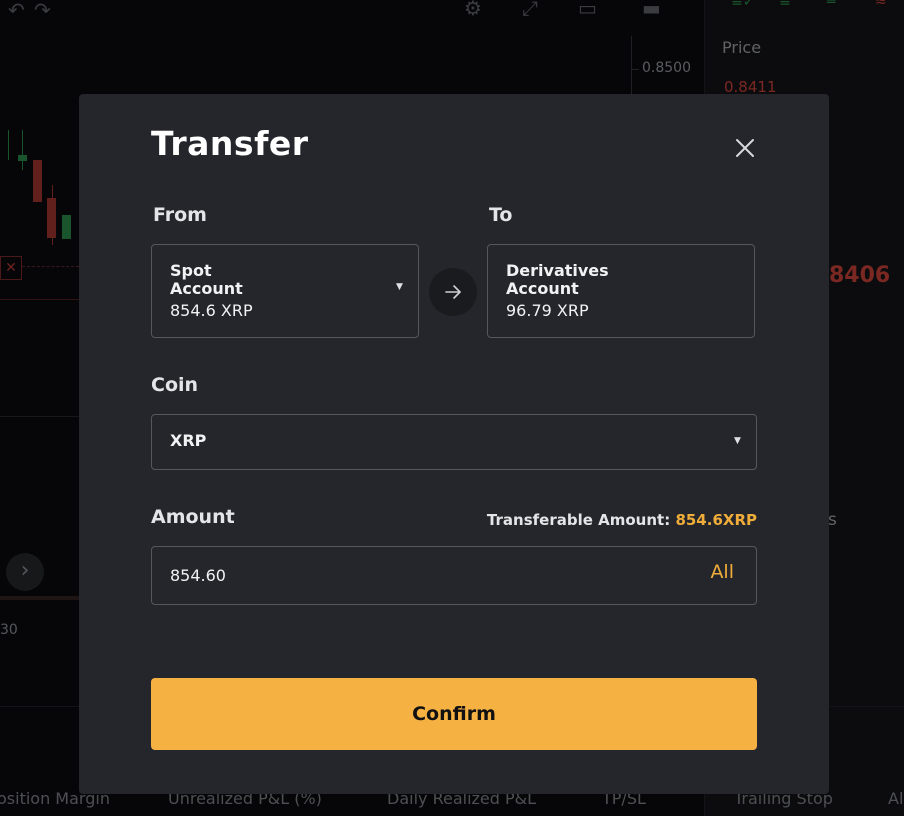 This screenshot has width=904, height=816. Describe the element at coordinates (621, 291) in the screenshot. I see `to-account-display: Derivatives Account 96.79 XRP` at that location.